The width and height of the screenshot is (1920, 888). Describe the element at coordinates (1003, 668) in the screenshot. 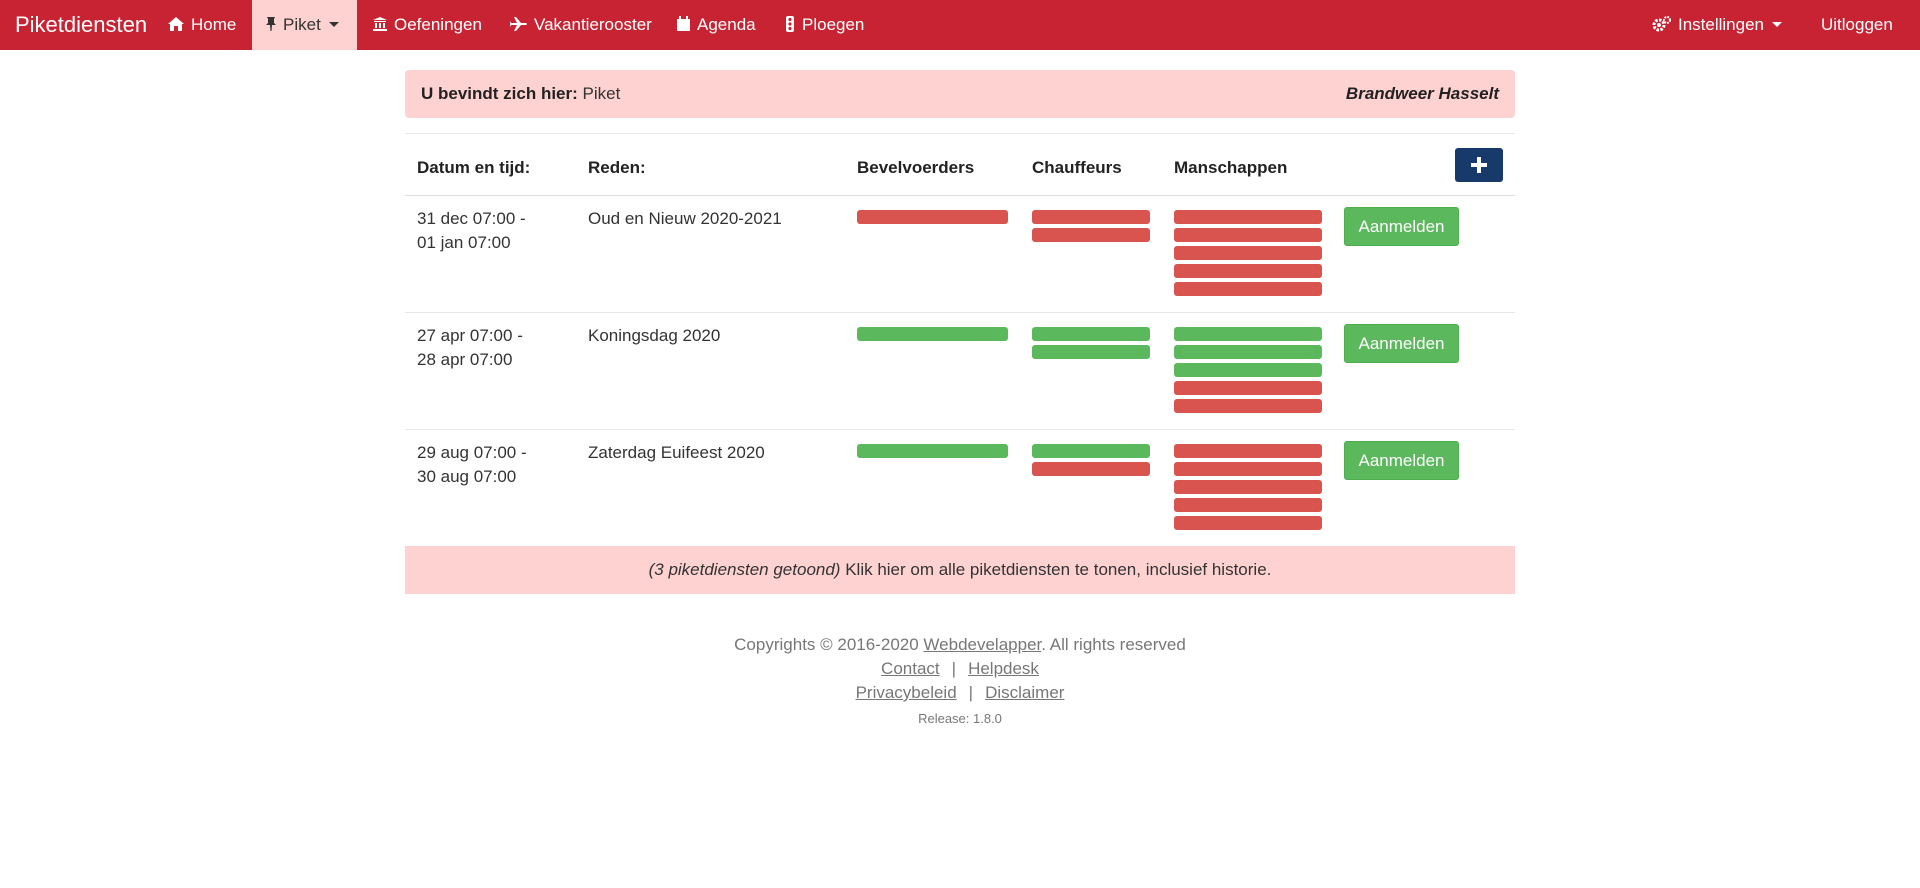

I see `helpdesk-link: Helpdesk` at that location.